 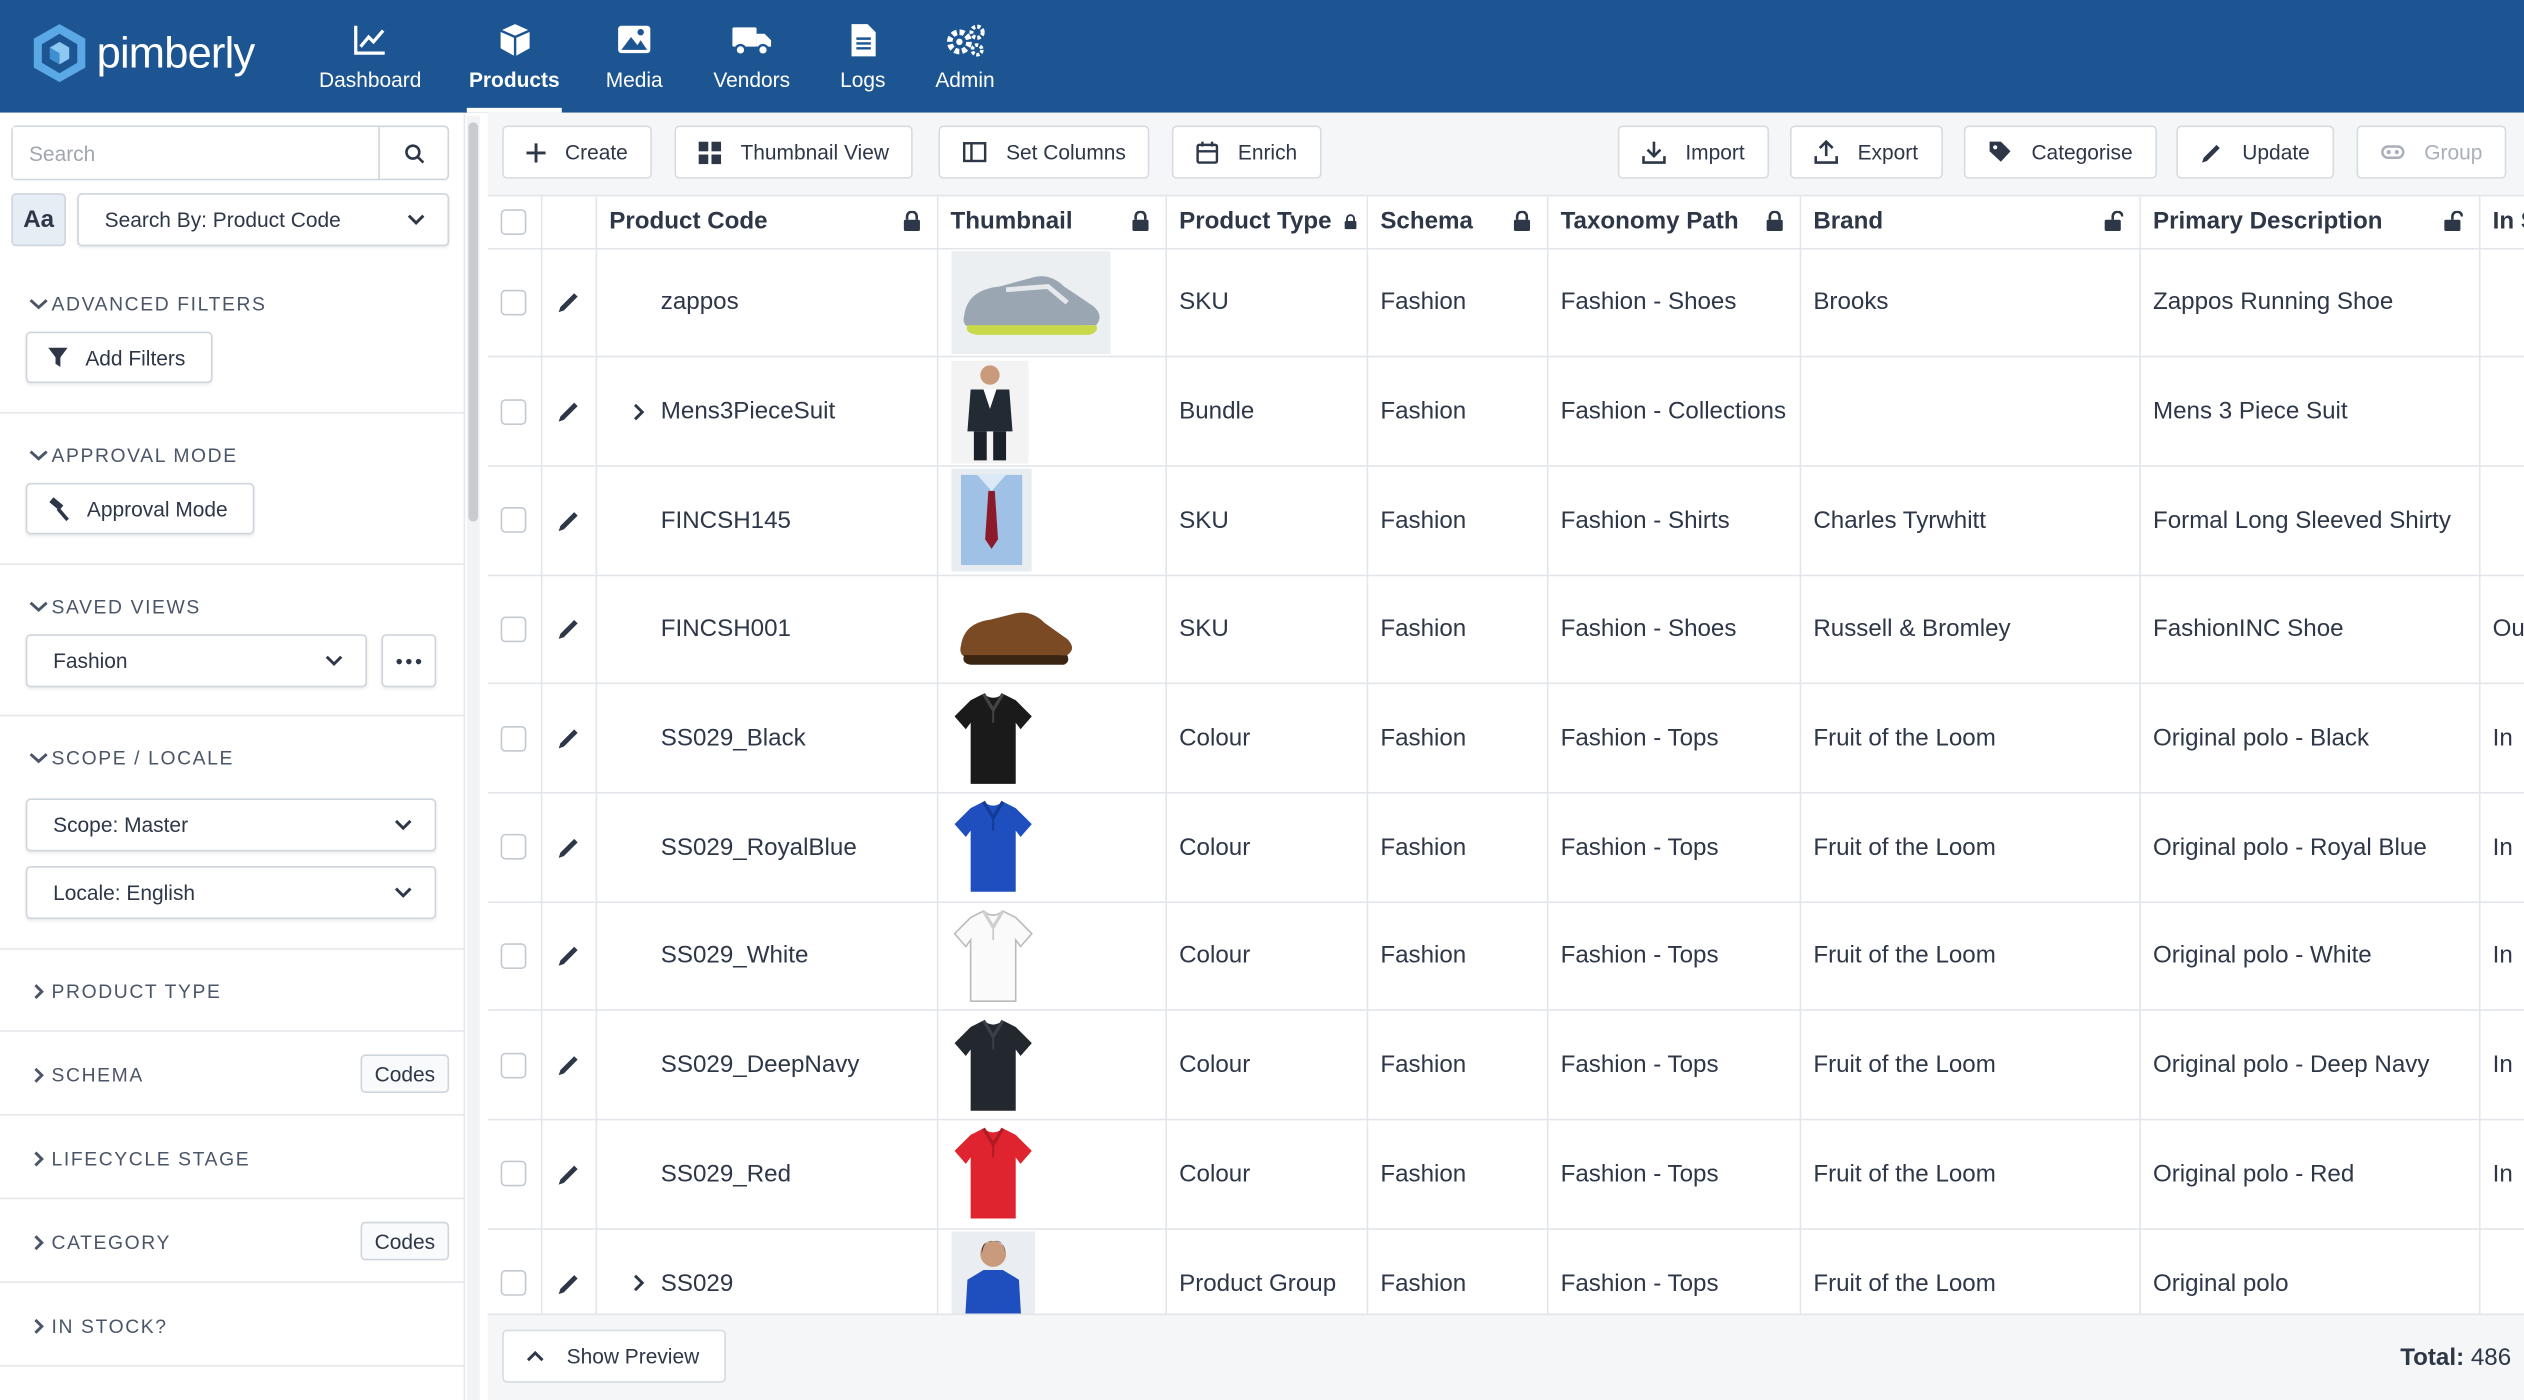 I want to click on column-header: Primary Description, so click(x=2309, y=222).